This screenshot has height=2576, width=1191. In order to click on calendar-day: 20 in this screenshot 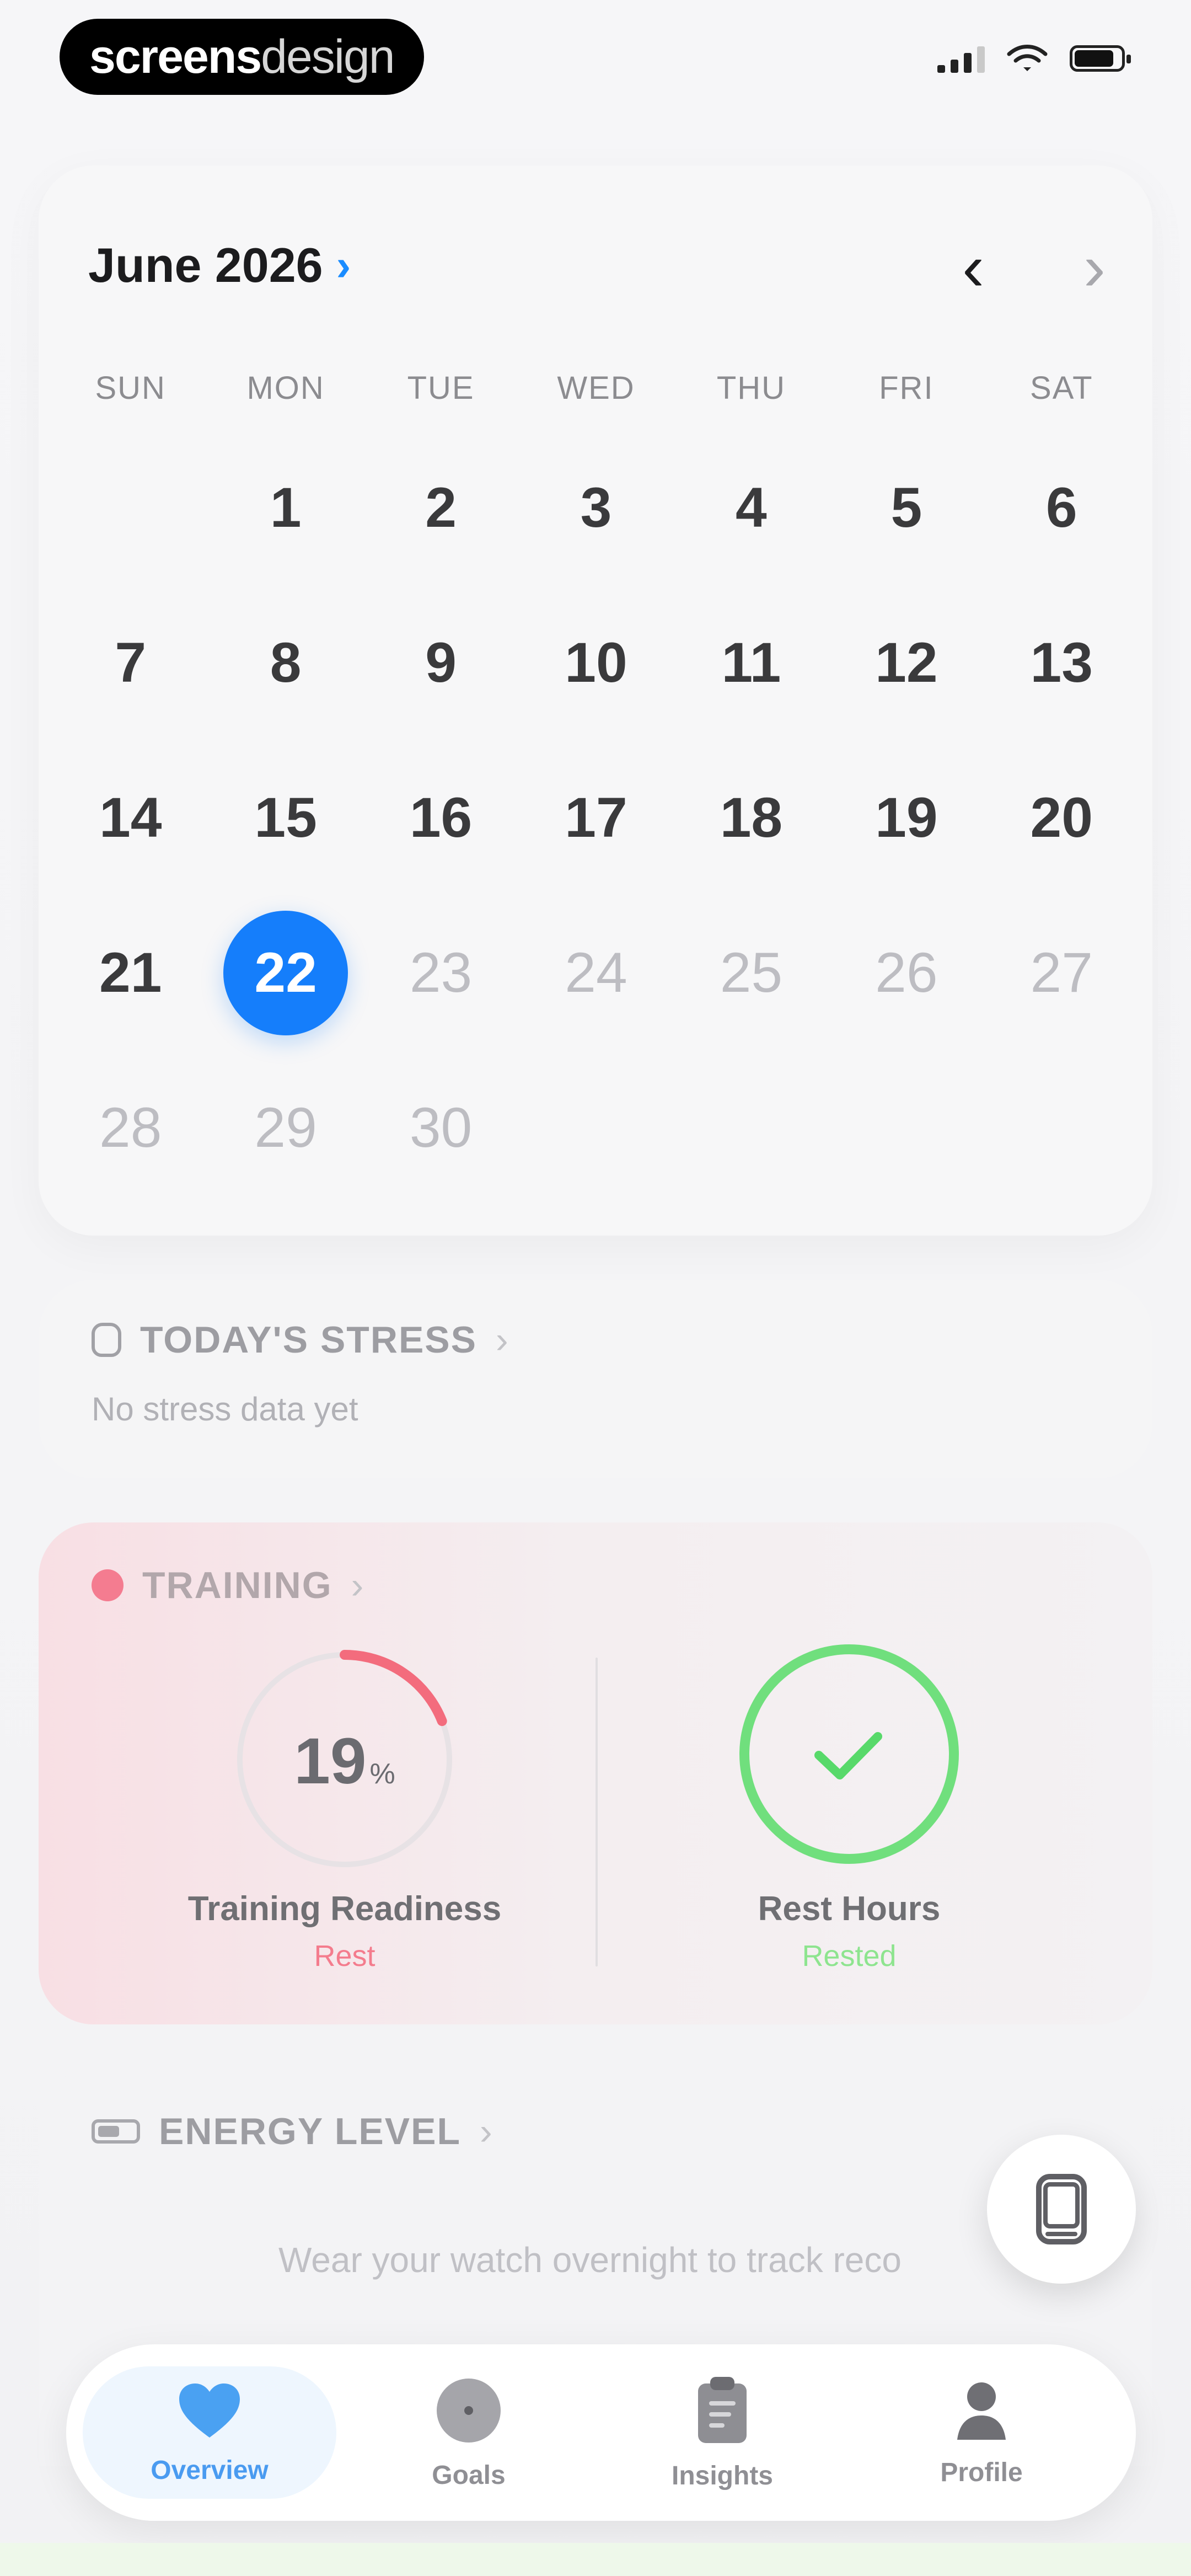, I will do `click(1061, 817)`.